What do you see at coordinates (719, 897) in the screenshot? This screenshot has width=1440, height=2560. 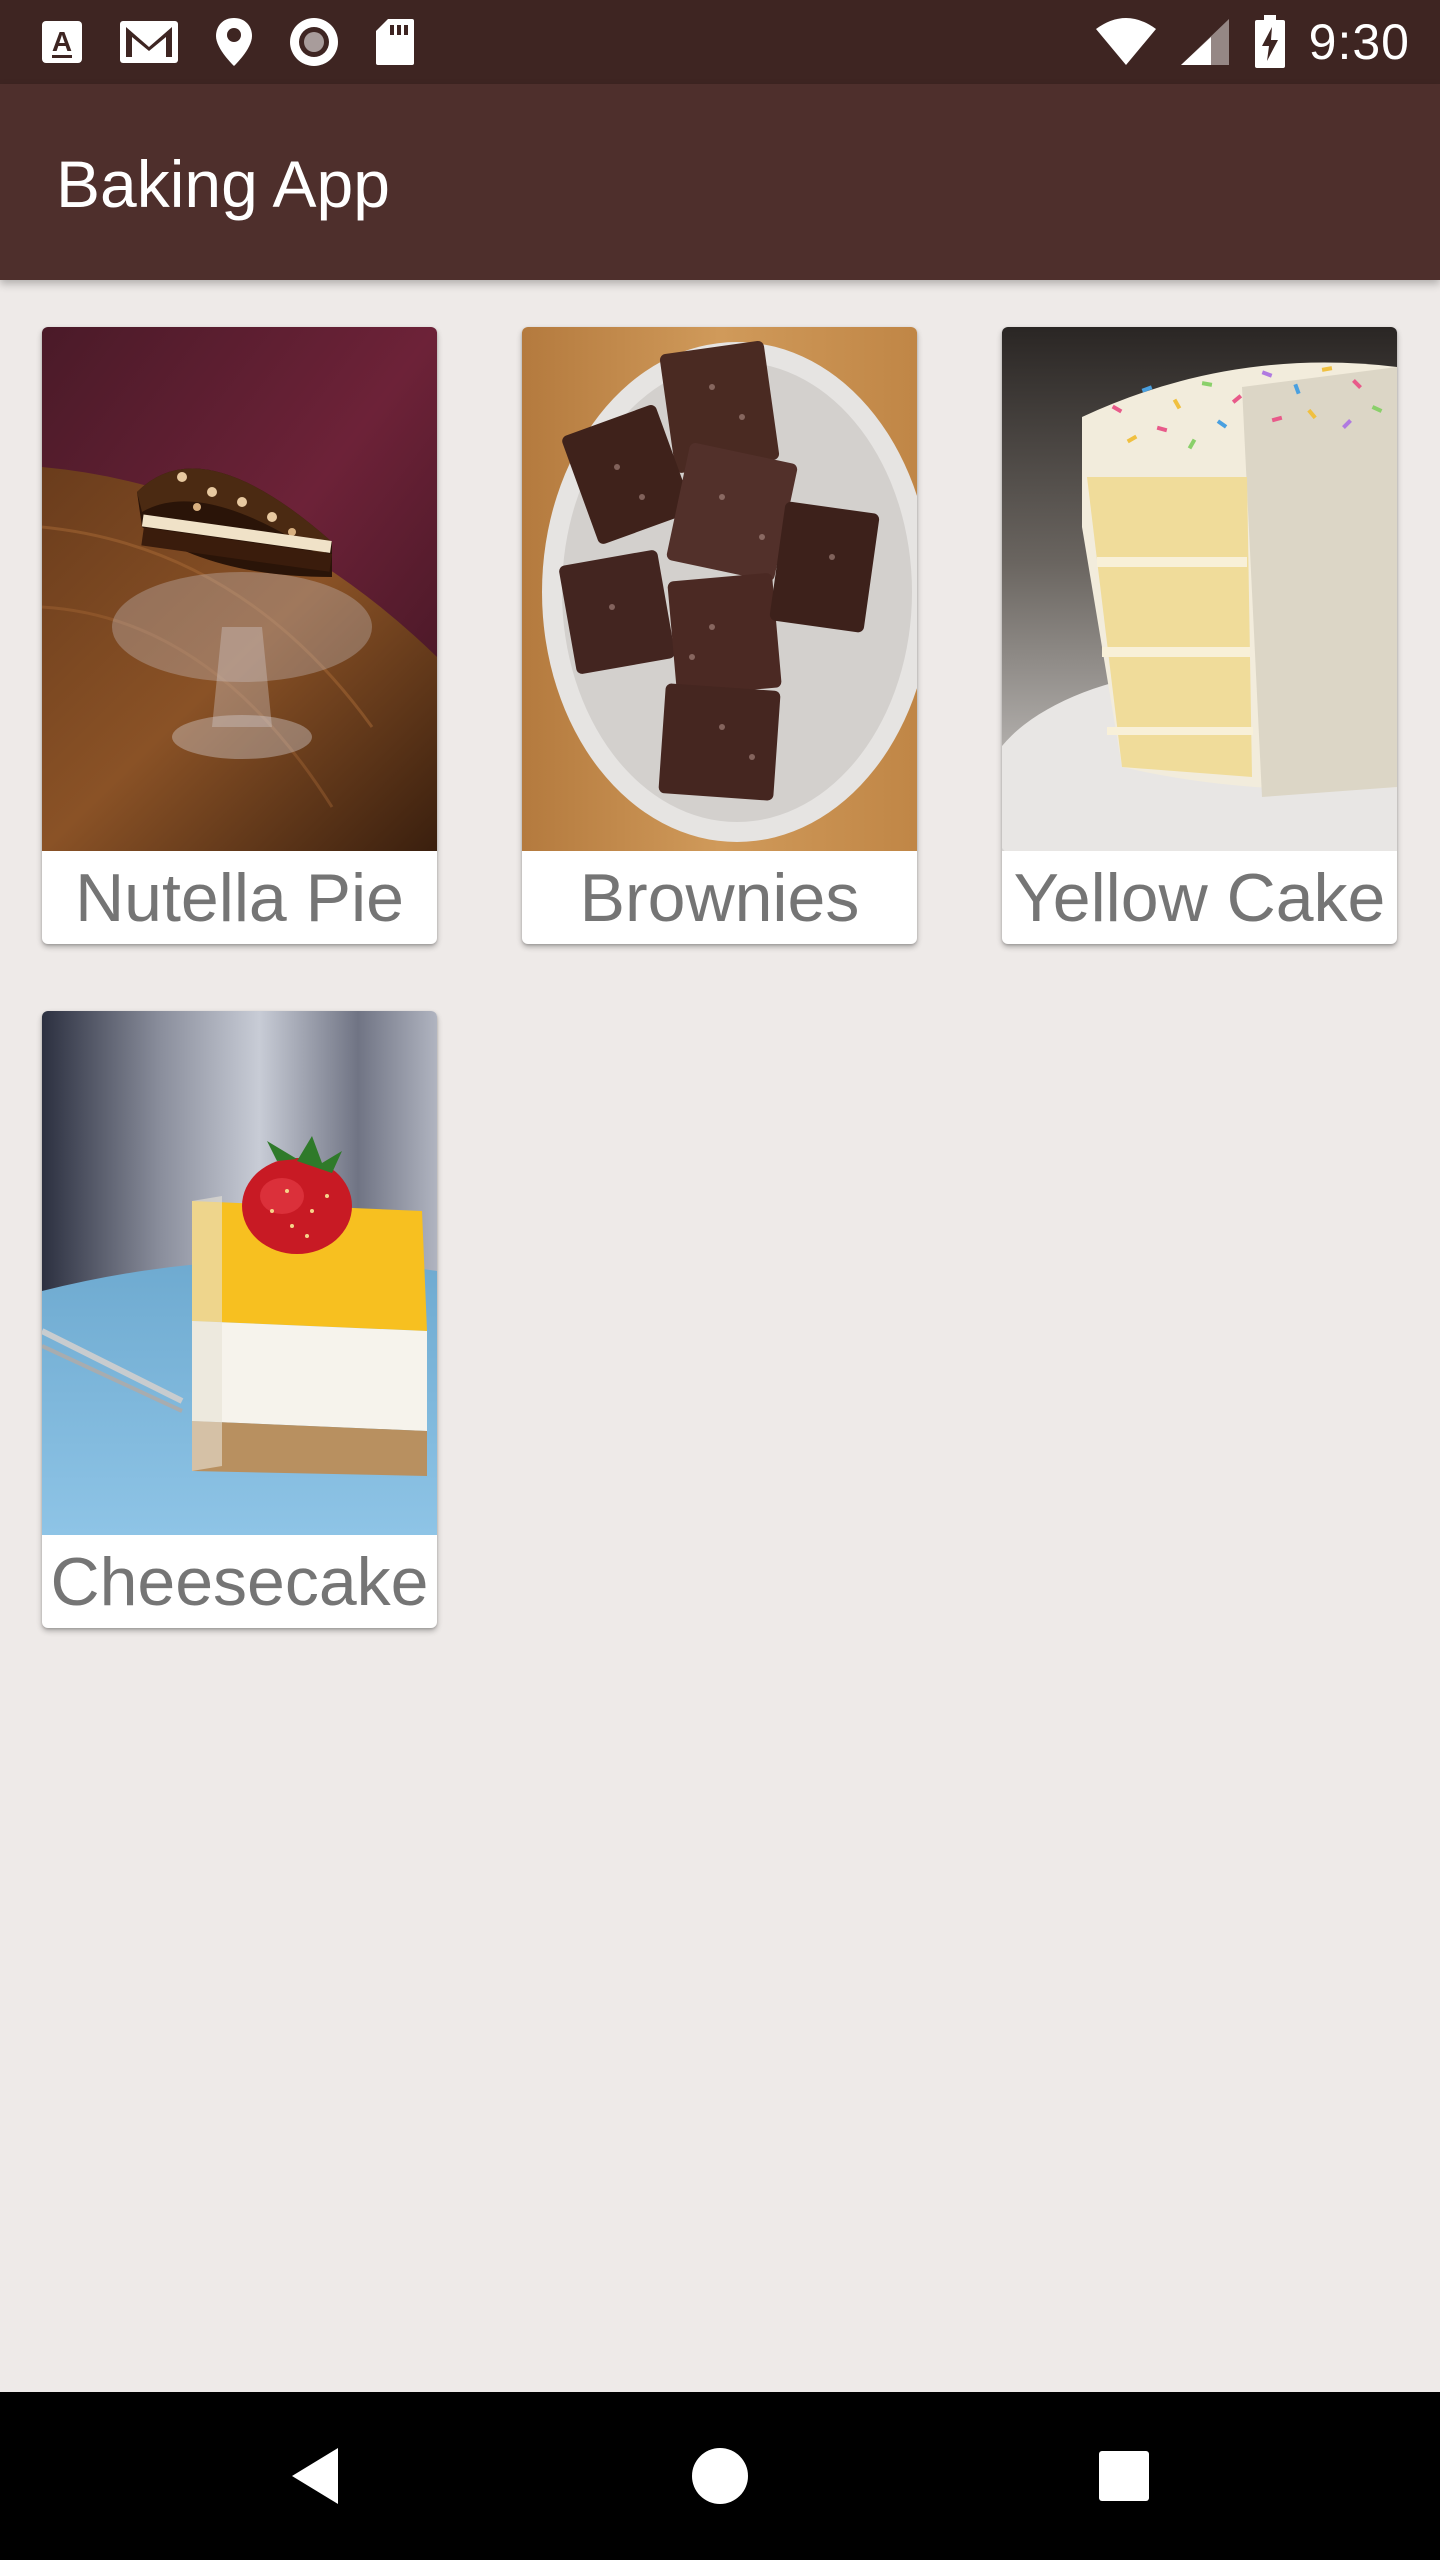 I see `recipe-name: Brownies` at bounding box center [719, 897].